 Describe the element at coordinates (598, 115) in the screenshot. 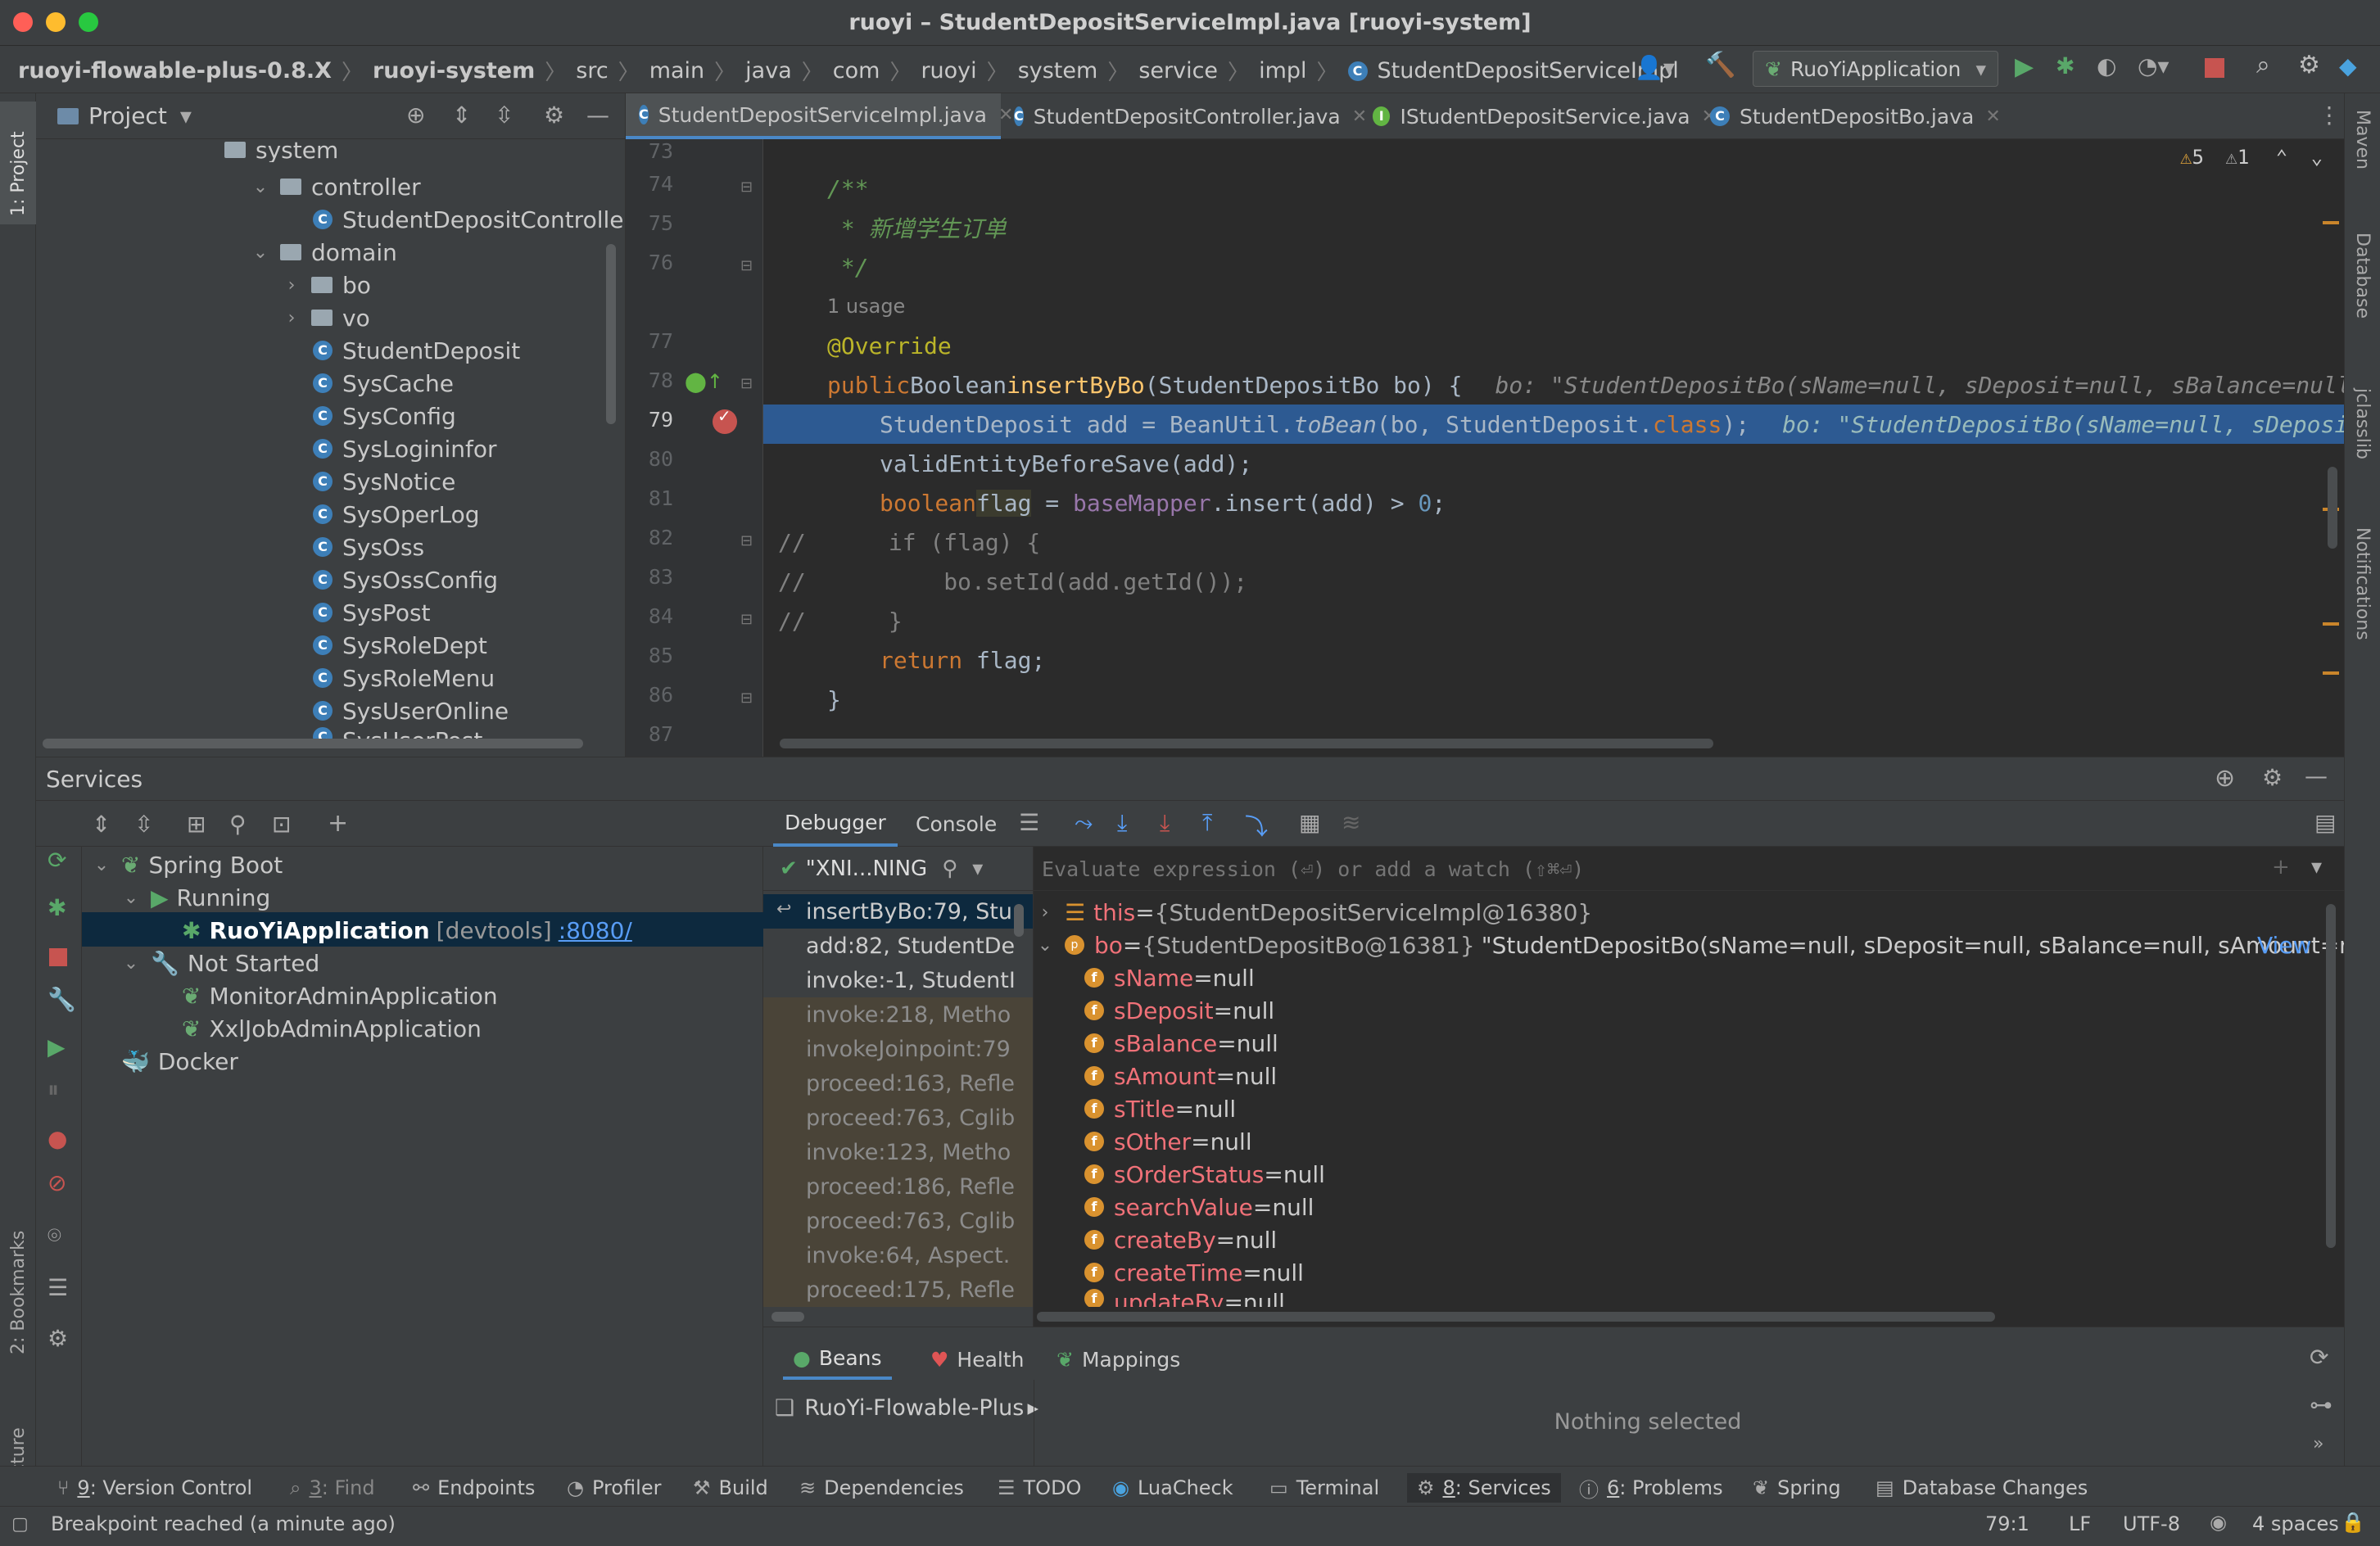

I see `hide-icon: —` at that location.